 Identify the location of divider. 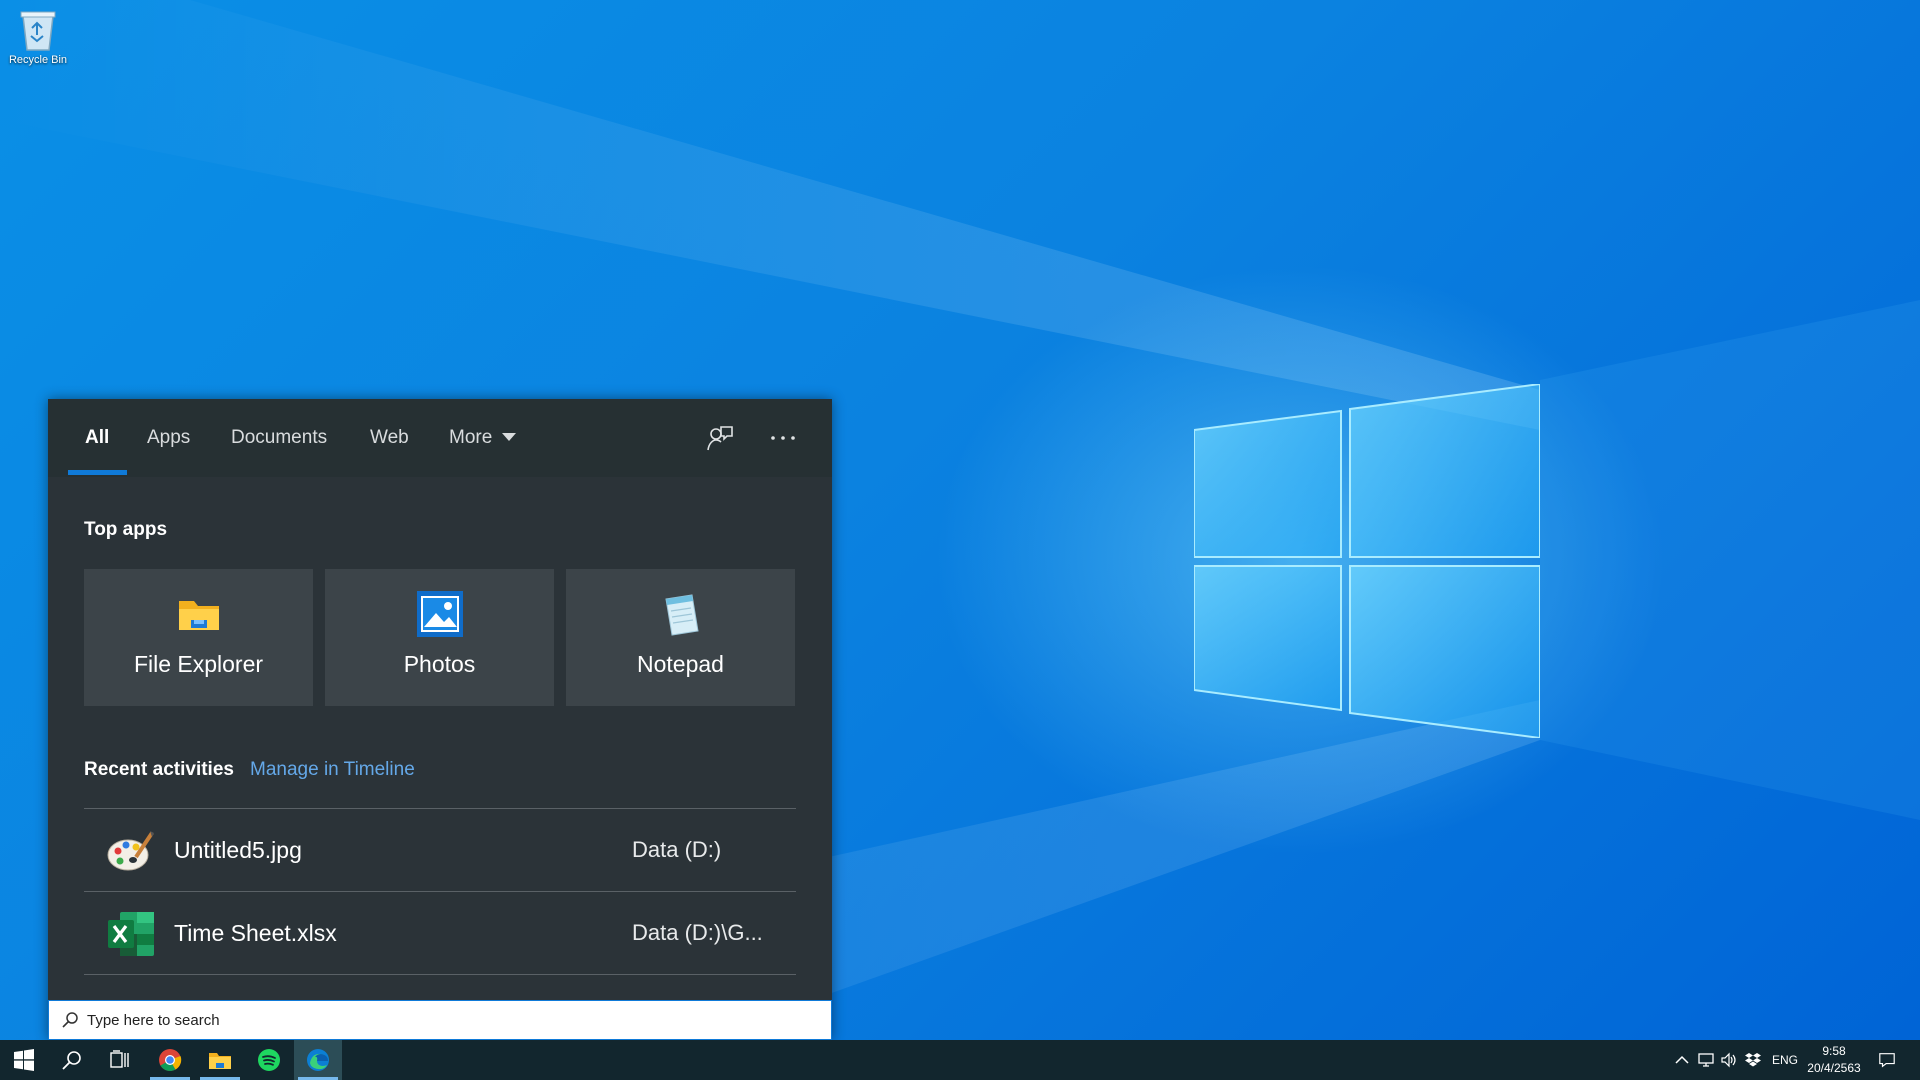
(440, 974).